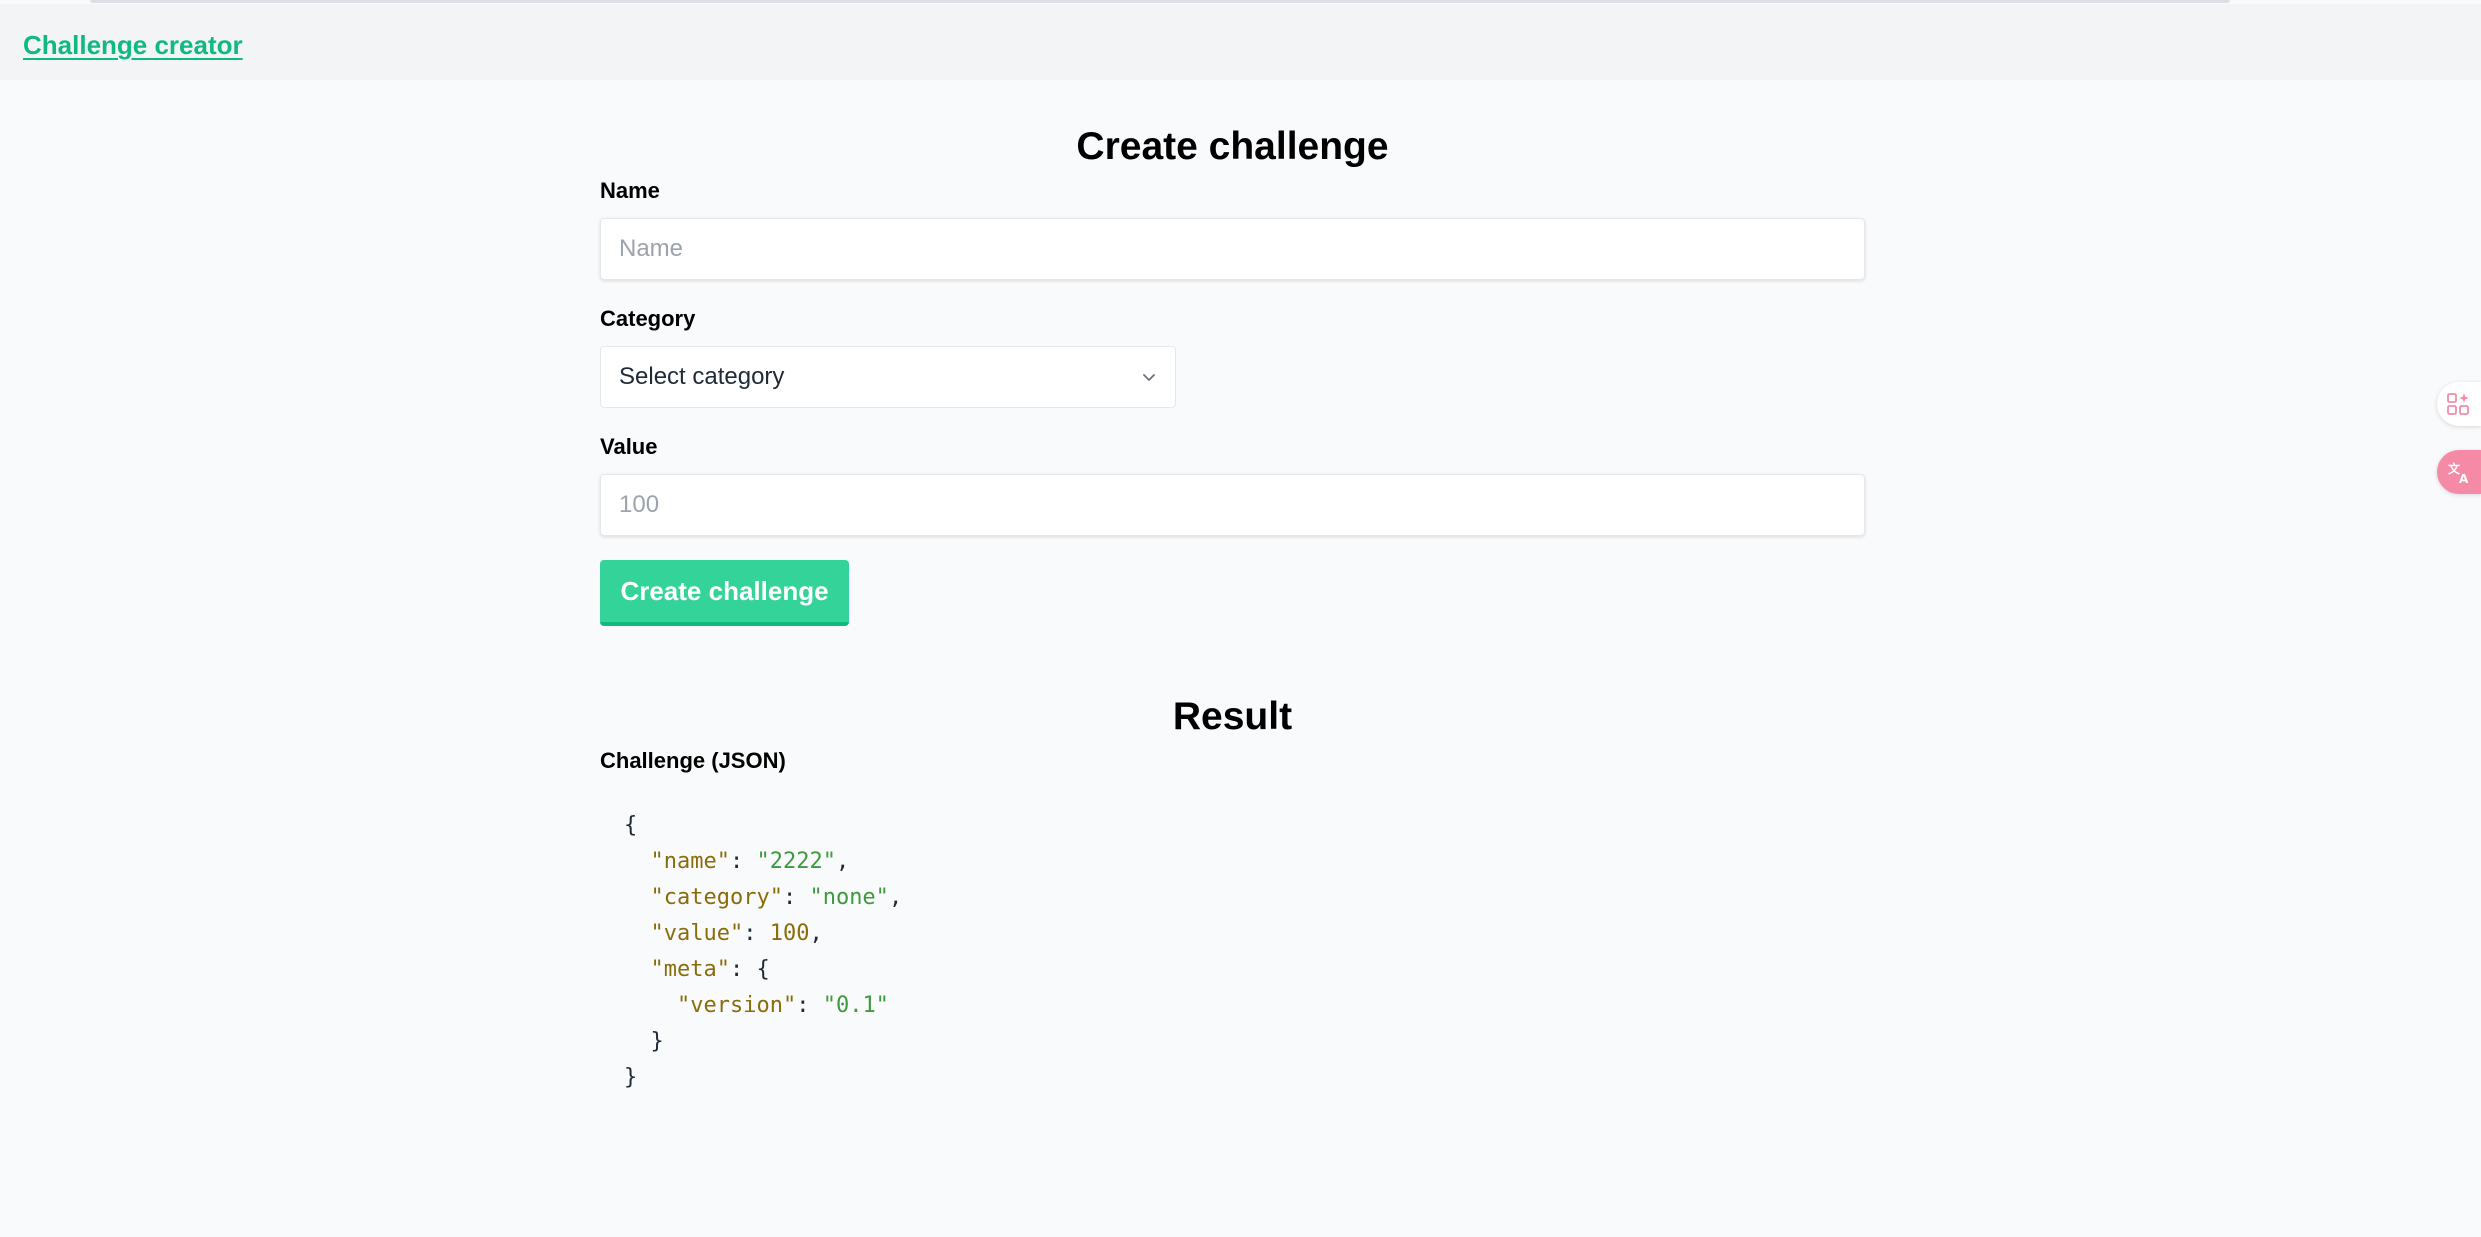 The height and width of the screenshot is (1237, 2481). What do you see at coordinates (1240, 42) in the screenshot?
I see `top-nav-bar: Challenge creator` at bounding box center [1240, 42].